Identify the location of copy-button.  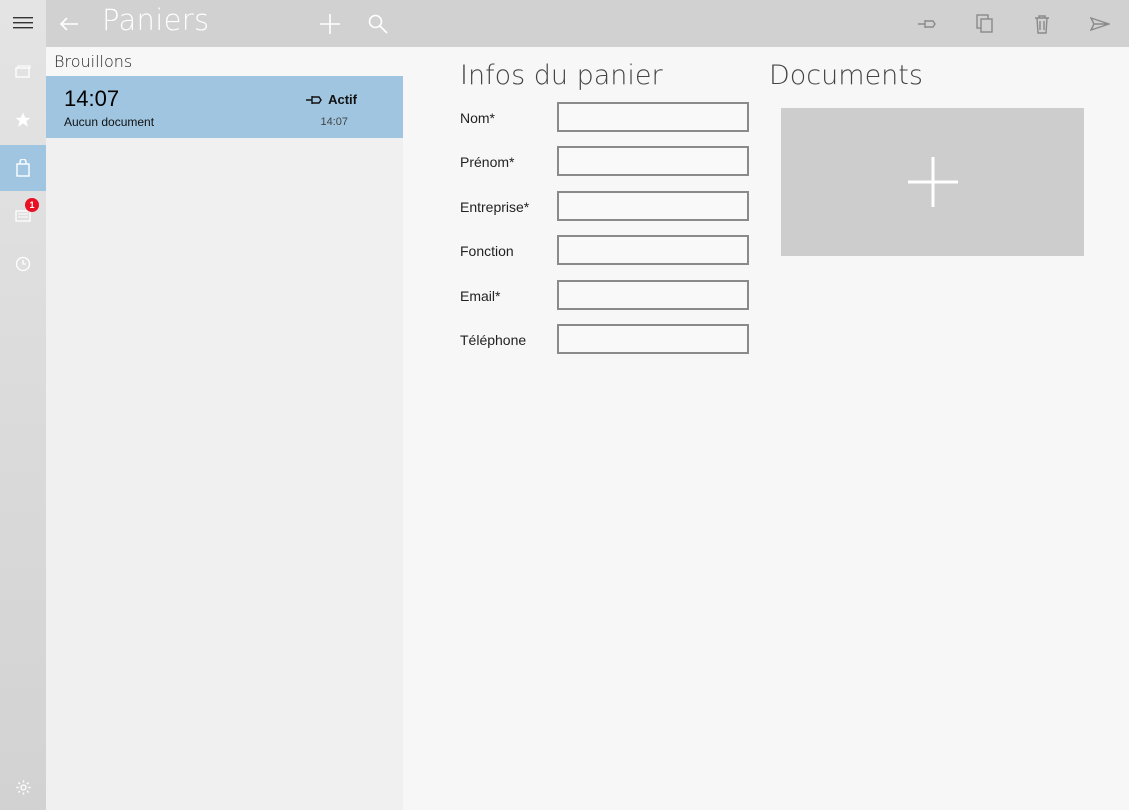
(985, 23).